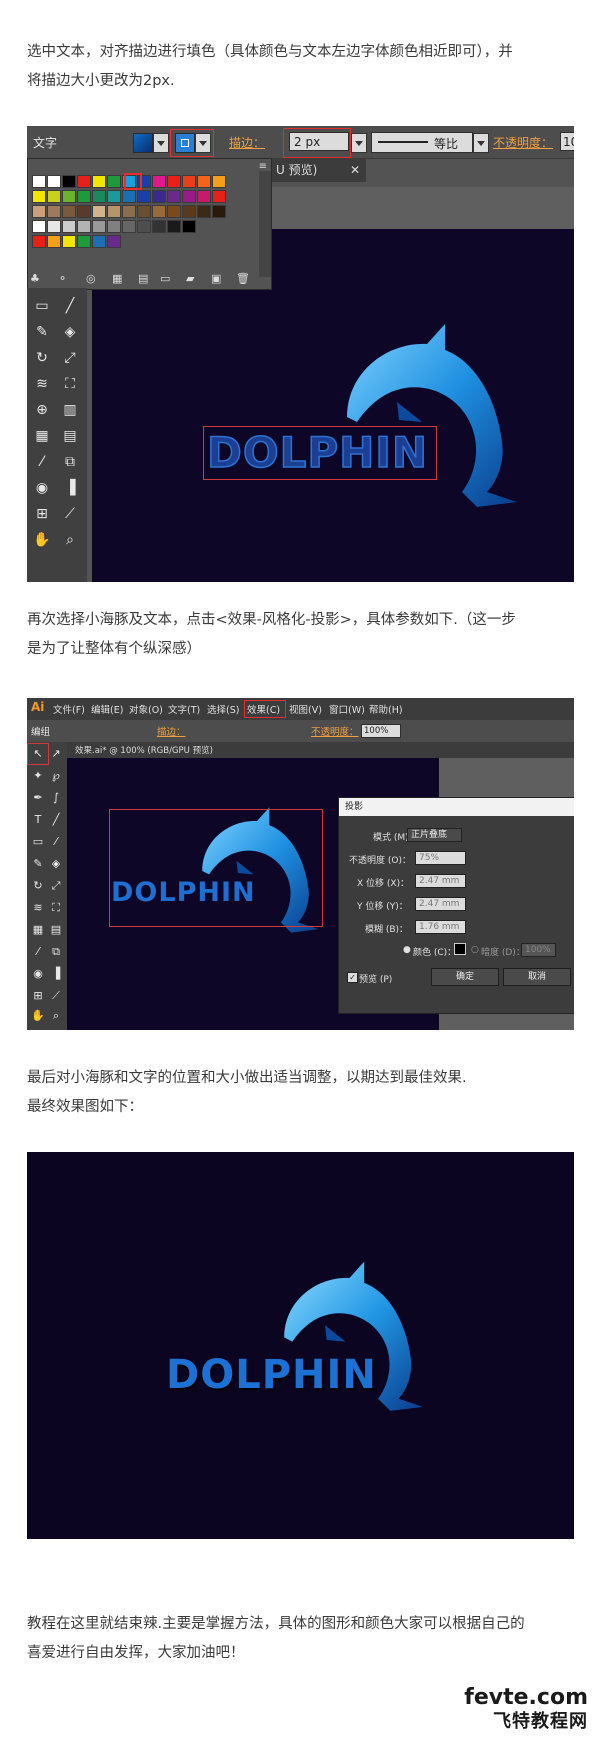 The width and height of the screenshot is (600, 1749). I want to click on pen-tool-icon: ✒, so click(38, 798).